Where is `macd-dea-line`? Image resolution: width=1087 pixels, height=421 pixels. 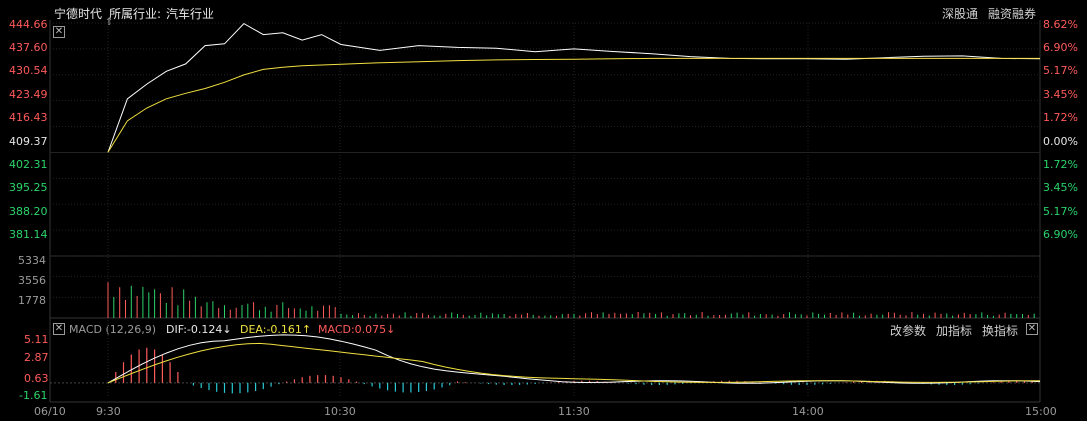 macd-dea-line is located at coordinates (573, 363).